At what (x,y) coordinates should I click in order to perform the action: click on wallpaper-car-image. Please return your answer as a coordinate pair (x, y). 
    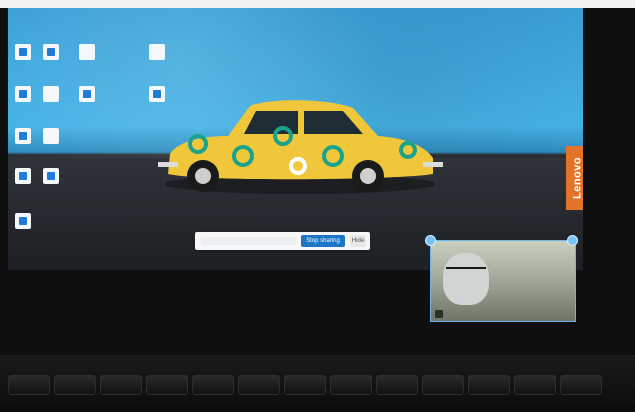
    Looking at the image, I should click on (300, 147).